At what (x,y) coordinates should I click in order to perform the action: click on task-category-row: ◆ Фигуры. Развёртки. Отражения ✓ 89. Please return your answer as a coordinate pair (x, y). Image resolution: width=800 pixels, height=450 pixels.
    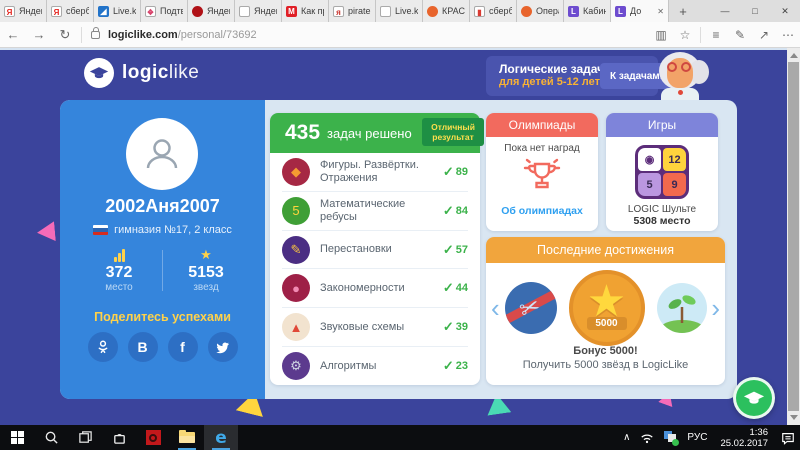
    Looking at the image, I should click on (375, 172).